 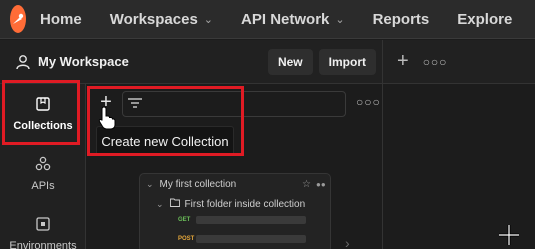 What do you see at coordinates (184, 220) in the screenshot?
I see `method-badge: GET` at bounding box center [184, 220].